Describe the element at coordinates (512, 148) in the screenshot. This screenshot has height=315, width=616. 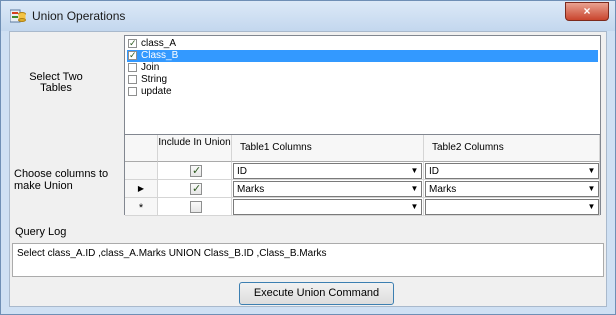
I see `table2-column-header: Table2 Columns` at that location.